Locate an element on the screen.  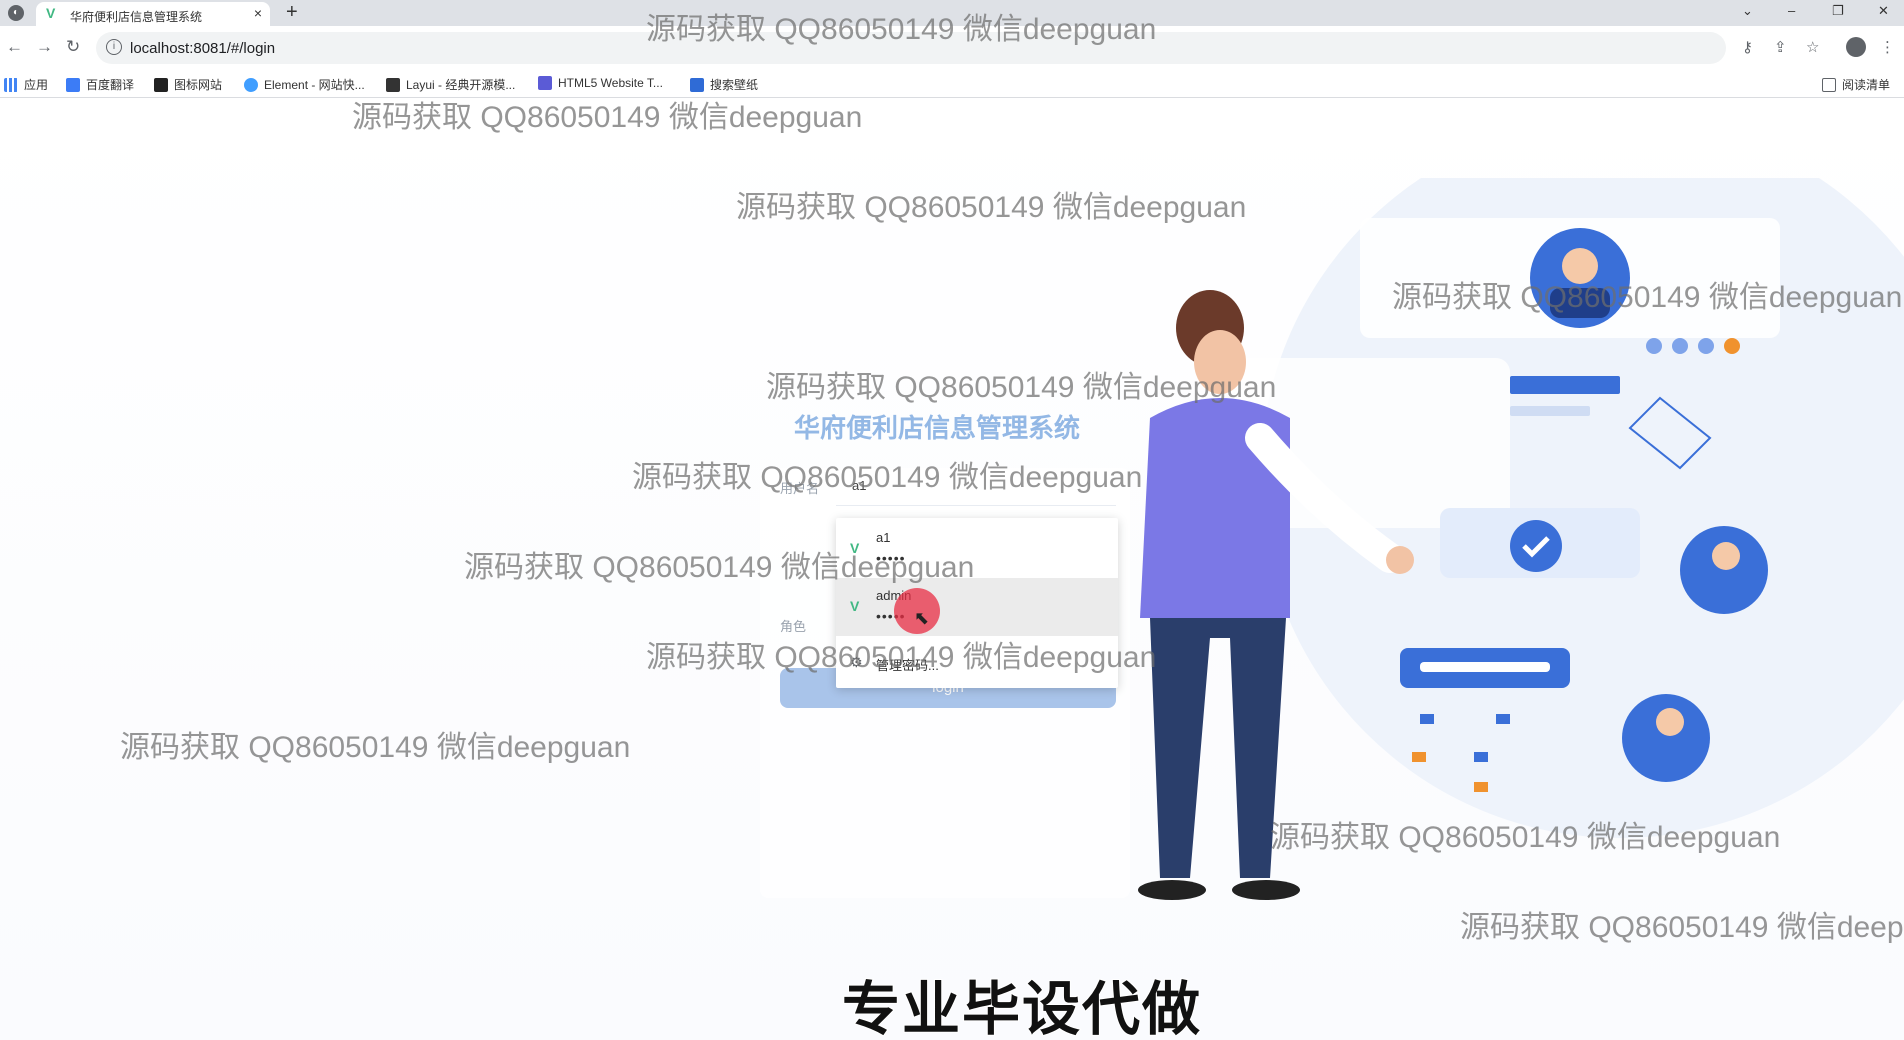
star-icon: ☆ is located at coordinates (1812, 47).